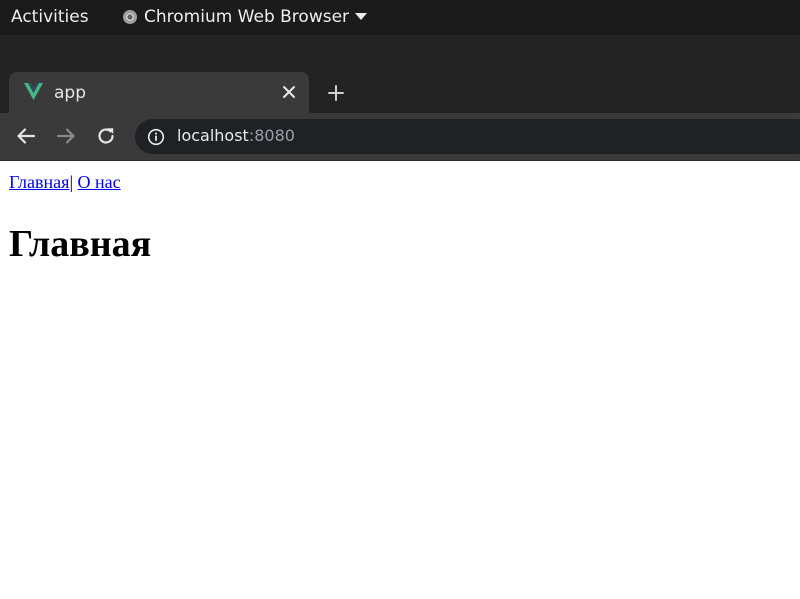  Describe the element at coordinates (156, 137) in the screenshot. I see `info-icon` at that location.